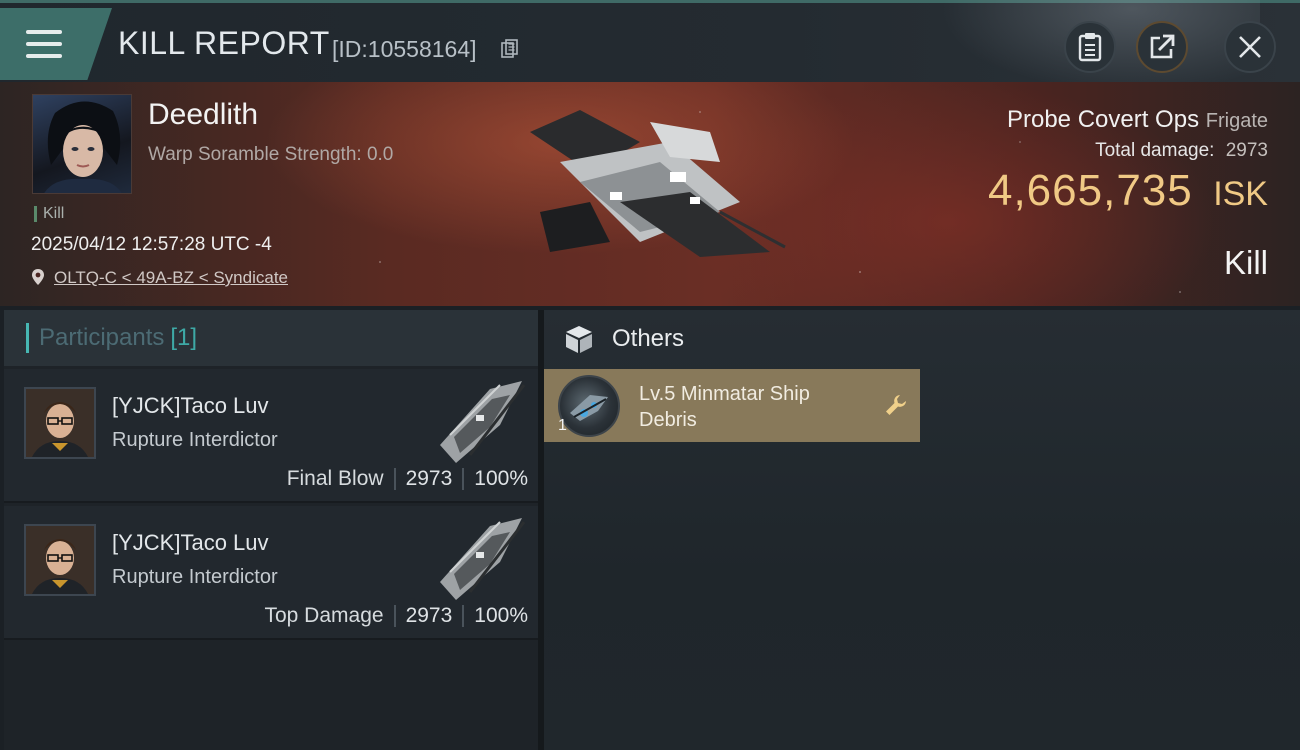 Image resolution: width=1300 pixels, height=750 pixels. What do you see at coordinates (82, 144) in the screenshot?
I see `victim-avatar` at bounding box center [82, 144].